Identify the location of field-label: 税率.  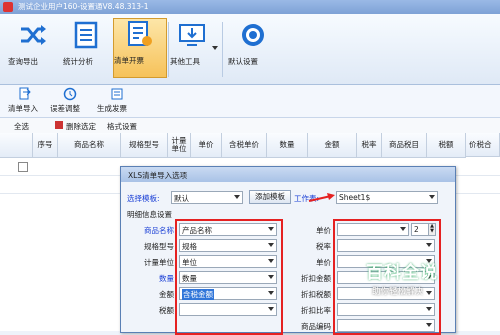
(323, 246).